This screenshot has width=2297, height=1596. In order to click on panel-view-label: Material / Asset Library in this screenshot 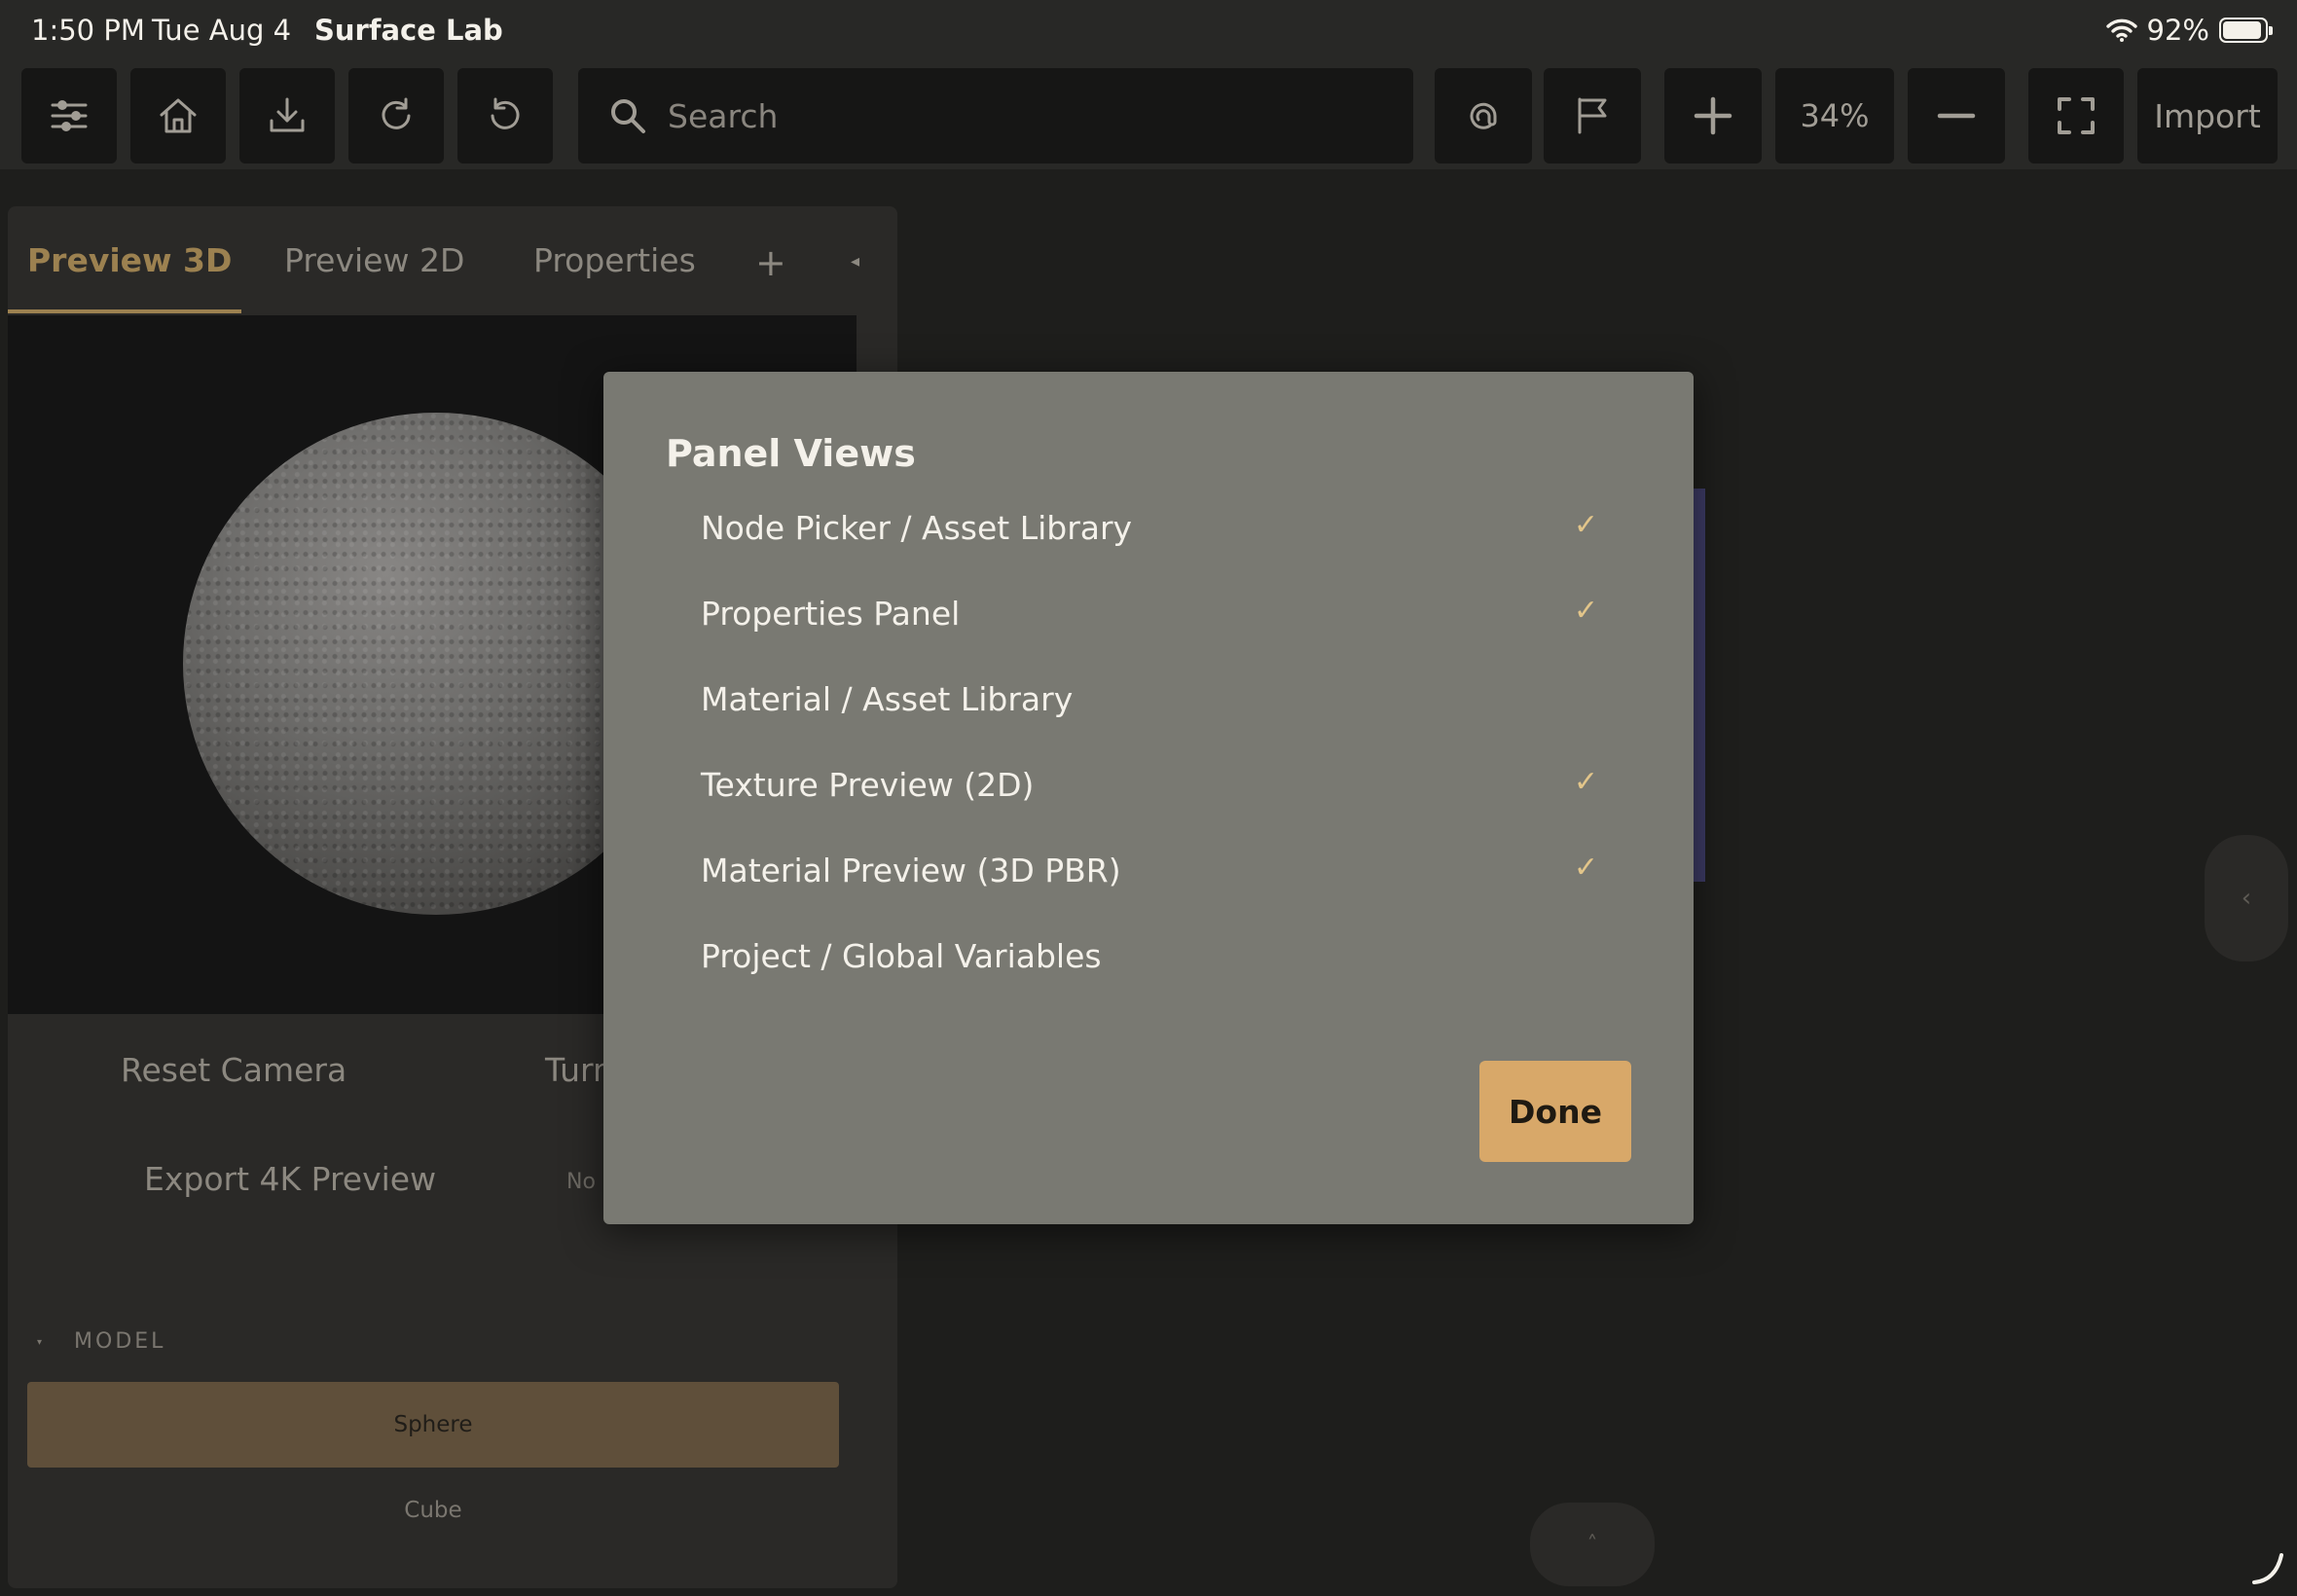, I will do `click(887, 698)`.